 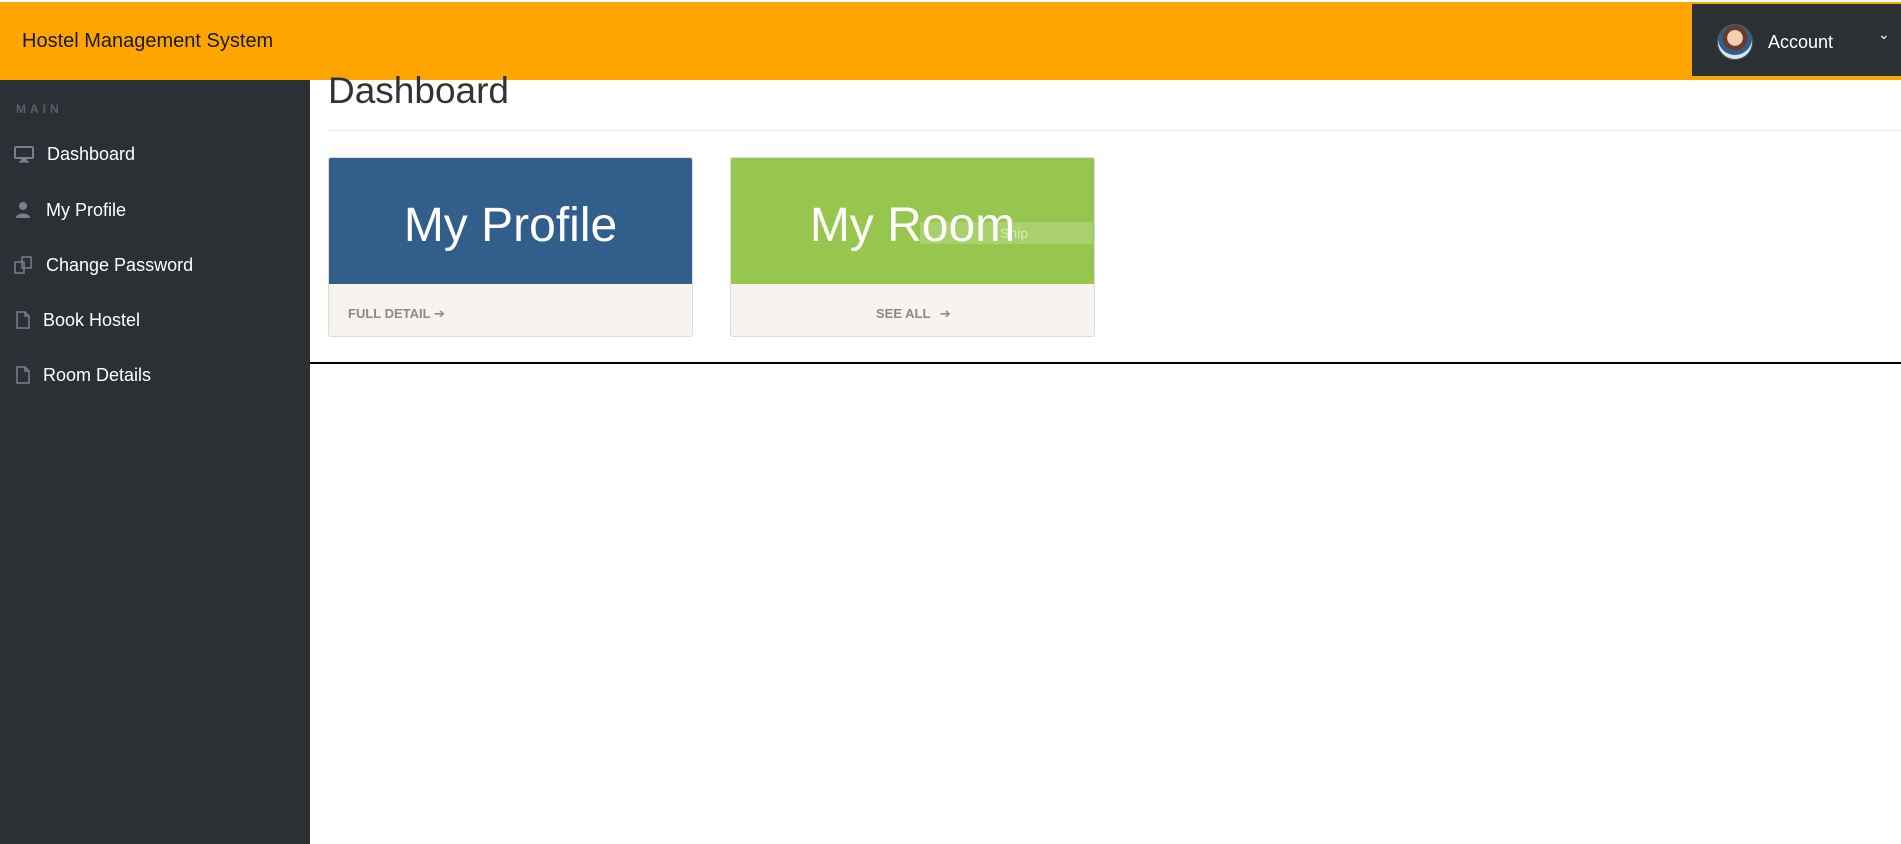 What do you see at coordinates (155, 154) in the screenshot?
I see `sidebar-item-dashboard: Dashboard` at bounding box center [155, 154].